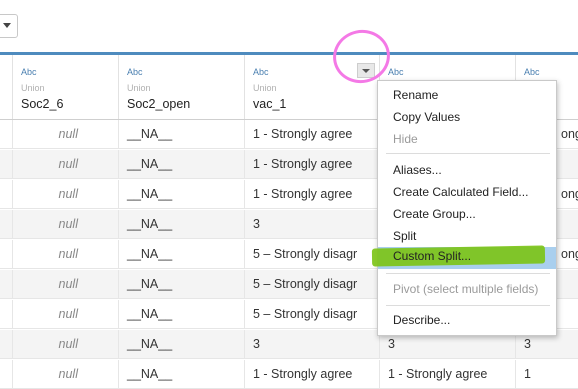 Image resolution: width=578 pixels, height=389 pixels. Describe the element at coordinates (6, 87) in the screenshot. I see `column-header-partial` at that location.